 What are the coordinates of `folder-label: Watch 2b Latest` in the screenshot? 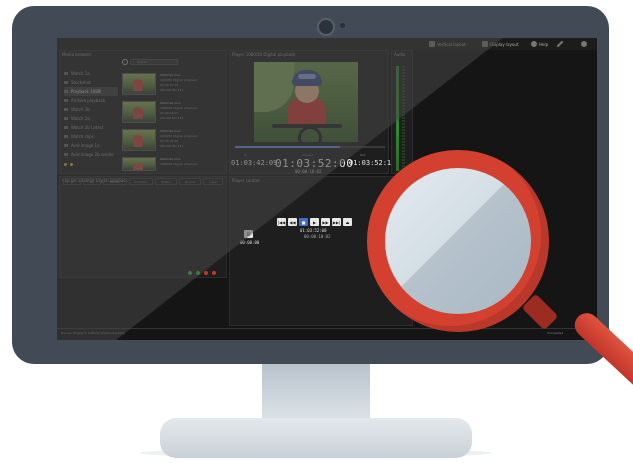 It's located at (87, 127).